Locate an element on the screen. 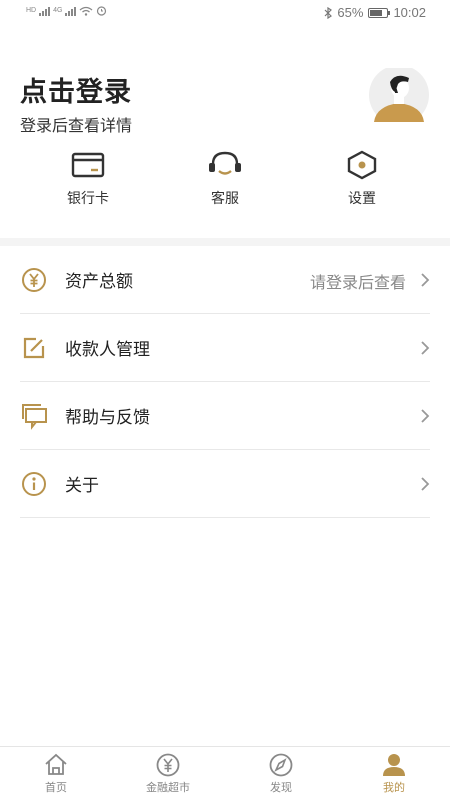 The width and height of the screenshot is (450, 800). quick-action-label: 银行卡 is located at coordinates (88, 199).